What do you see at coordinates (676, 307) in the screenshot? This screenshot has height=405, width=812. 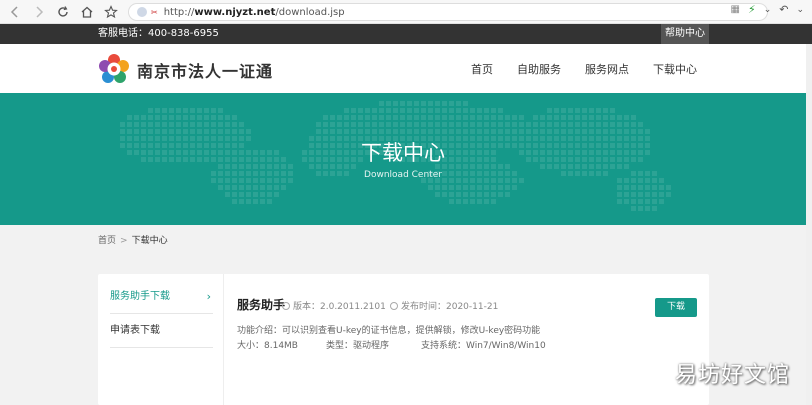 I see `download-button: 下载` at bounding box center [676, 307].